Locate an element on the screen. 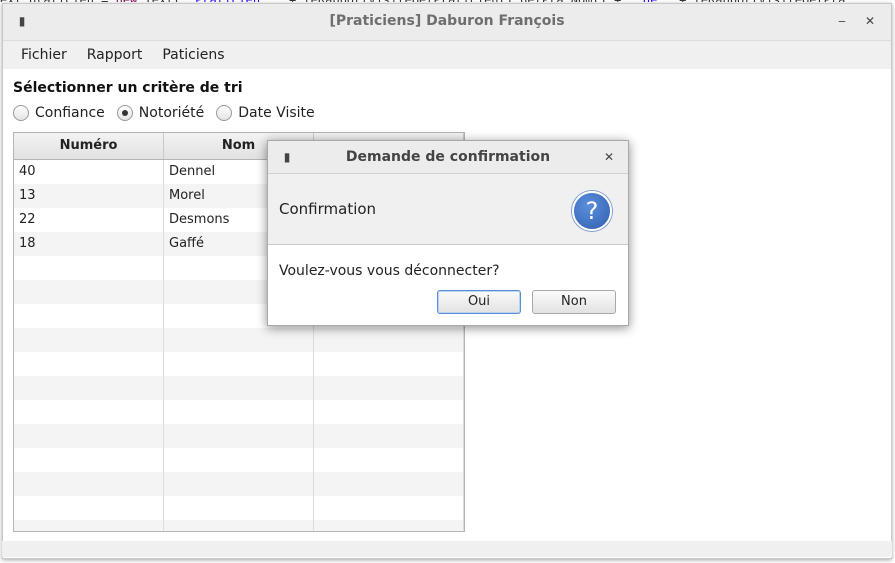  radio-notoriete: Notoriété is located at coordinates (160, 113).